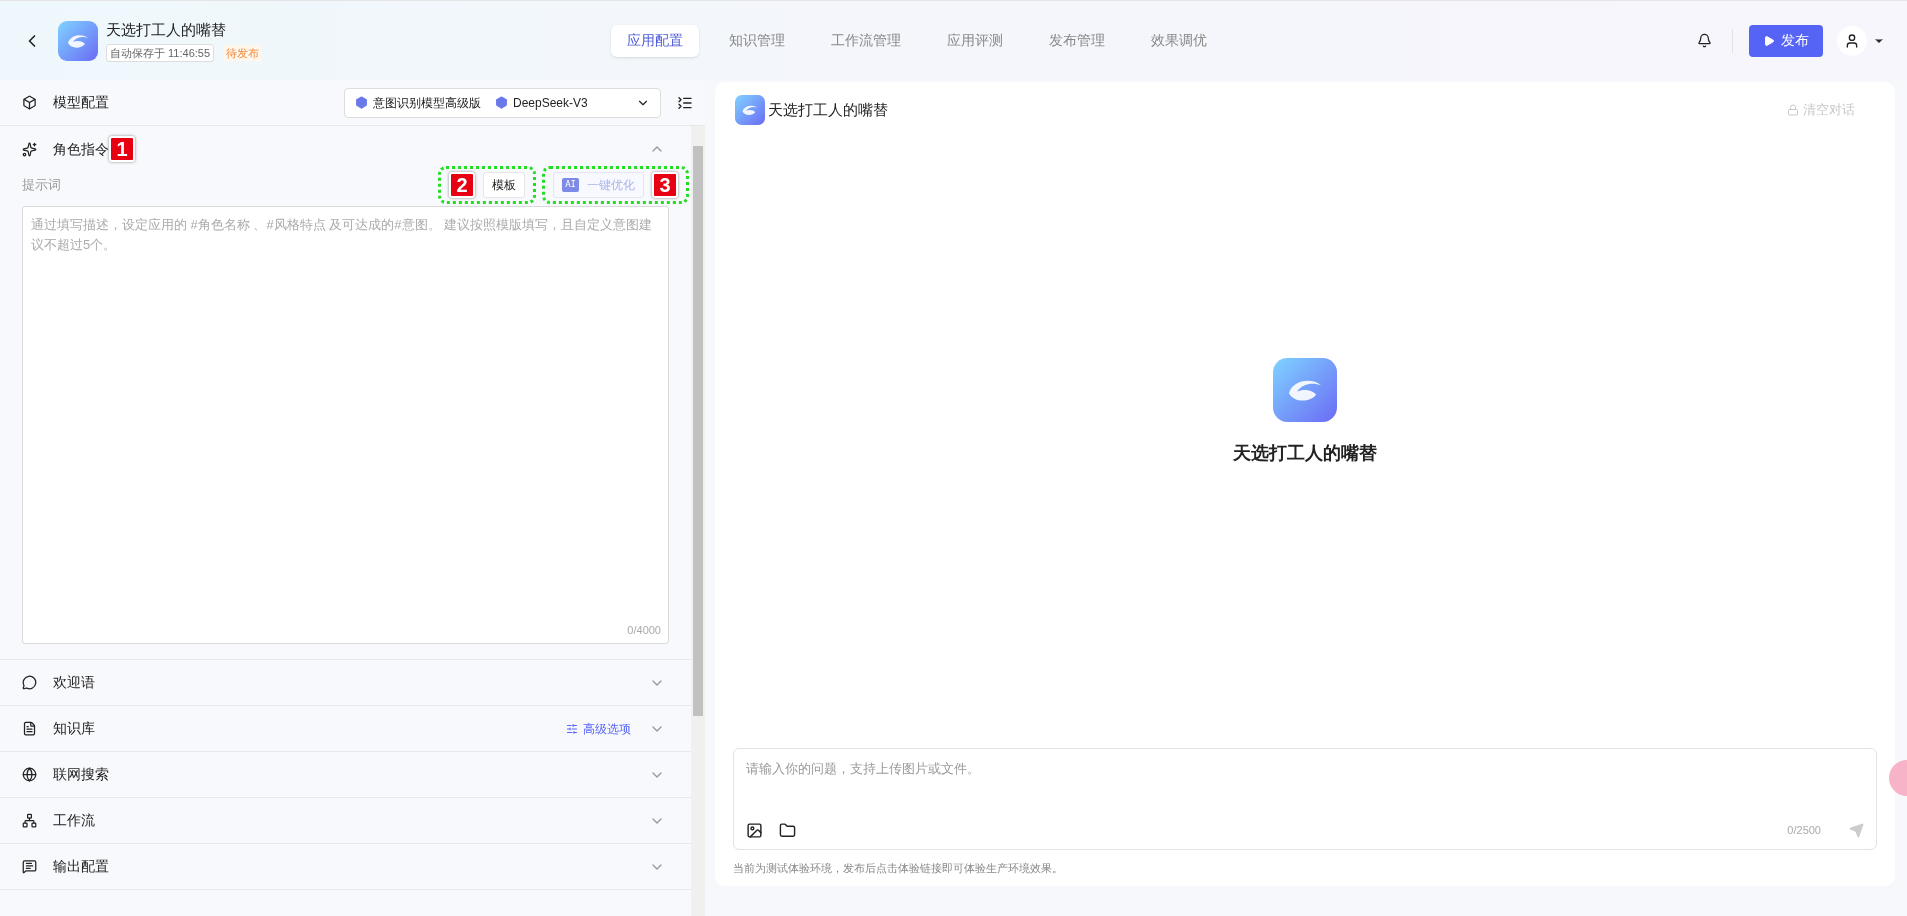 Image resolution: width=1907 pixels, height=916 pixels. I want to click on autosave-status: 自动保存于 11:46:55, so click(160, 52).